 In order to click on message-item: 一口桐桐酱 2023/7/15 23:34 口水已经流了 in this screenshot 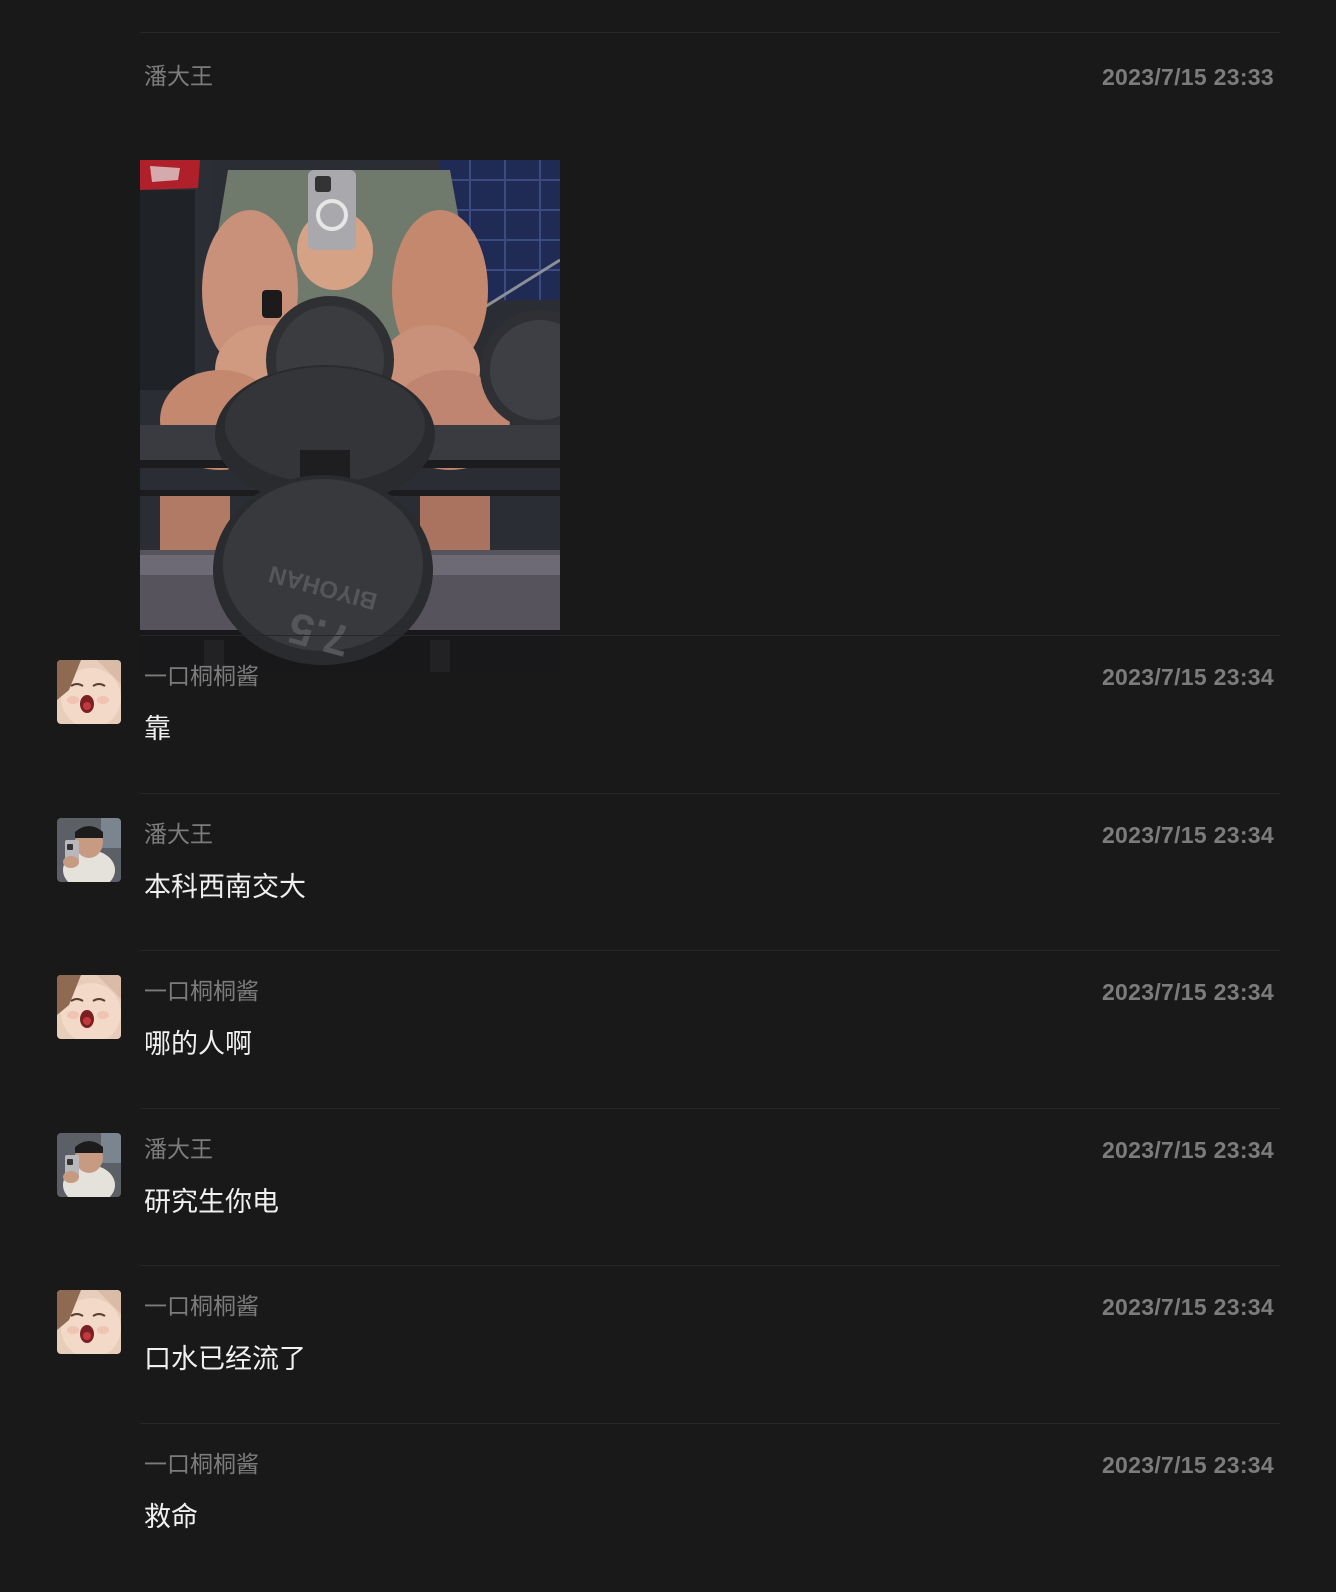, I will do `click(668, 1345)`.